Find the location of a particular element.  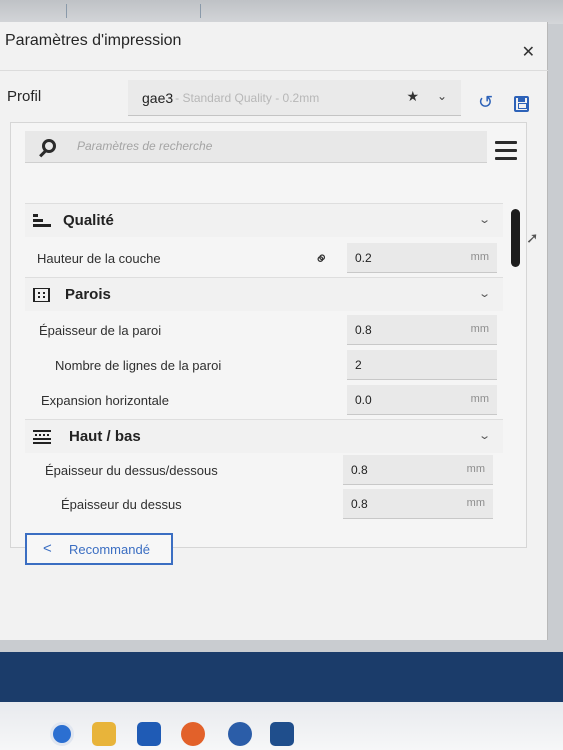

setting-label: Hauteur de la couche is located at coordinates (99, 258).